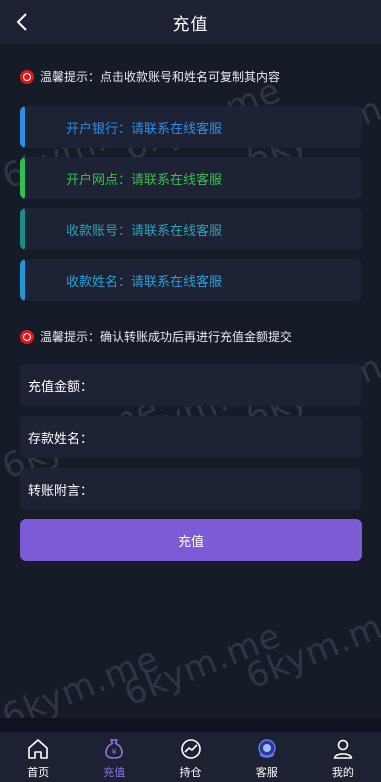  I want to click on tab-recharge-label: 充值, so click(114, 772).